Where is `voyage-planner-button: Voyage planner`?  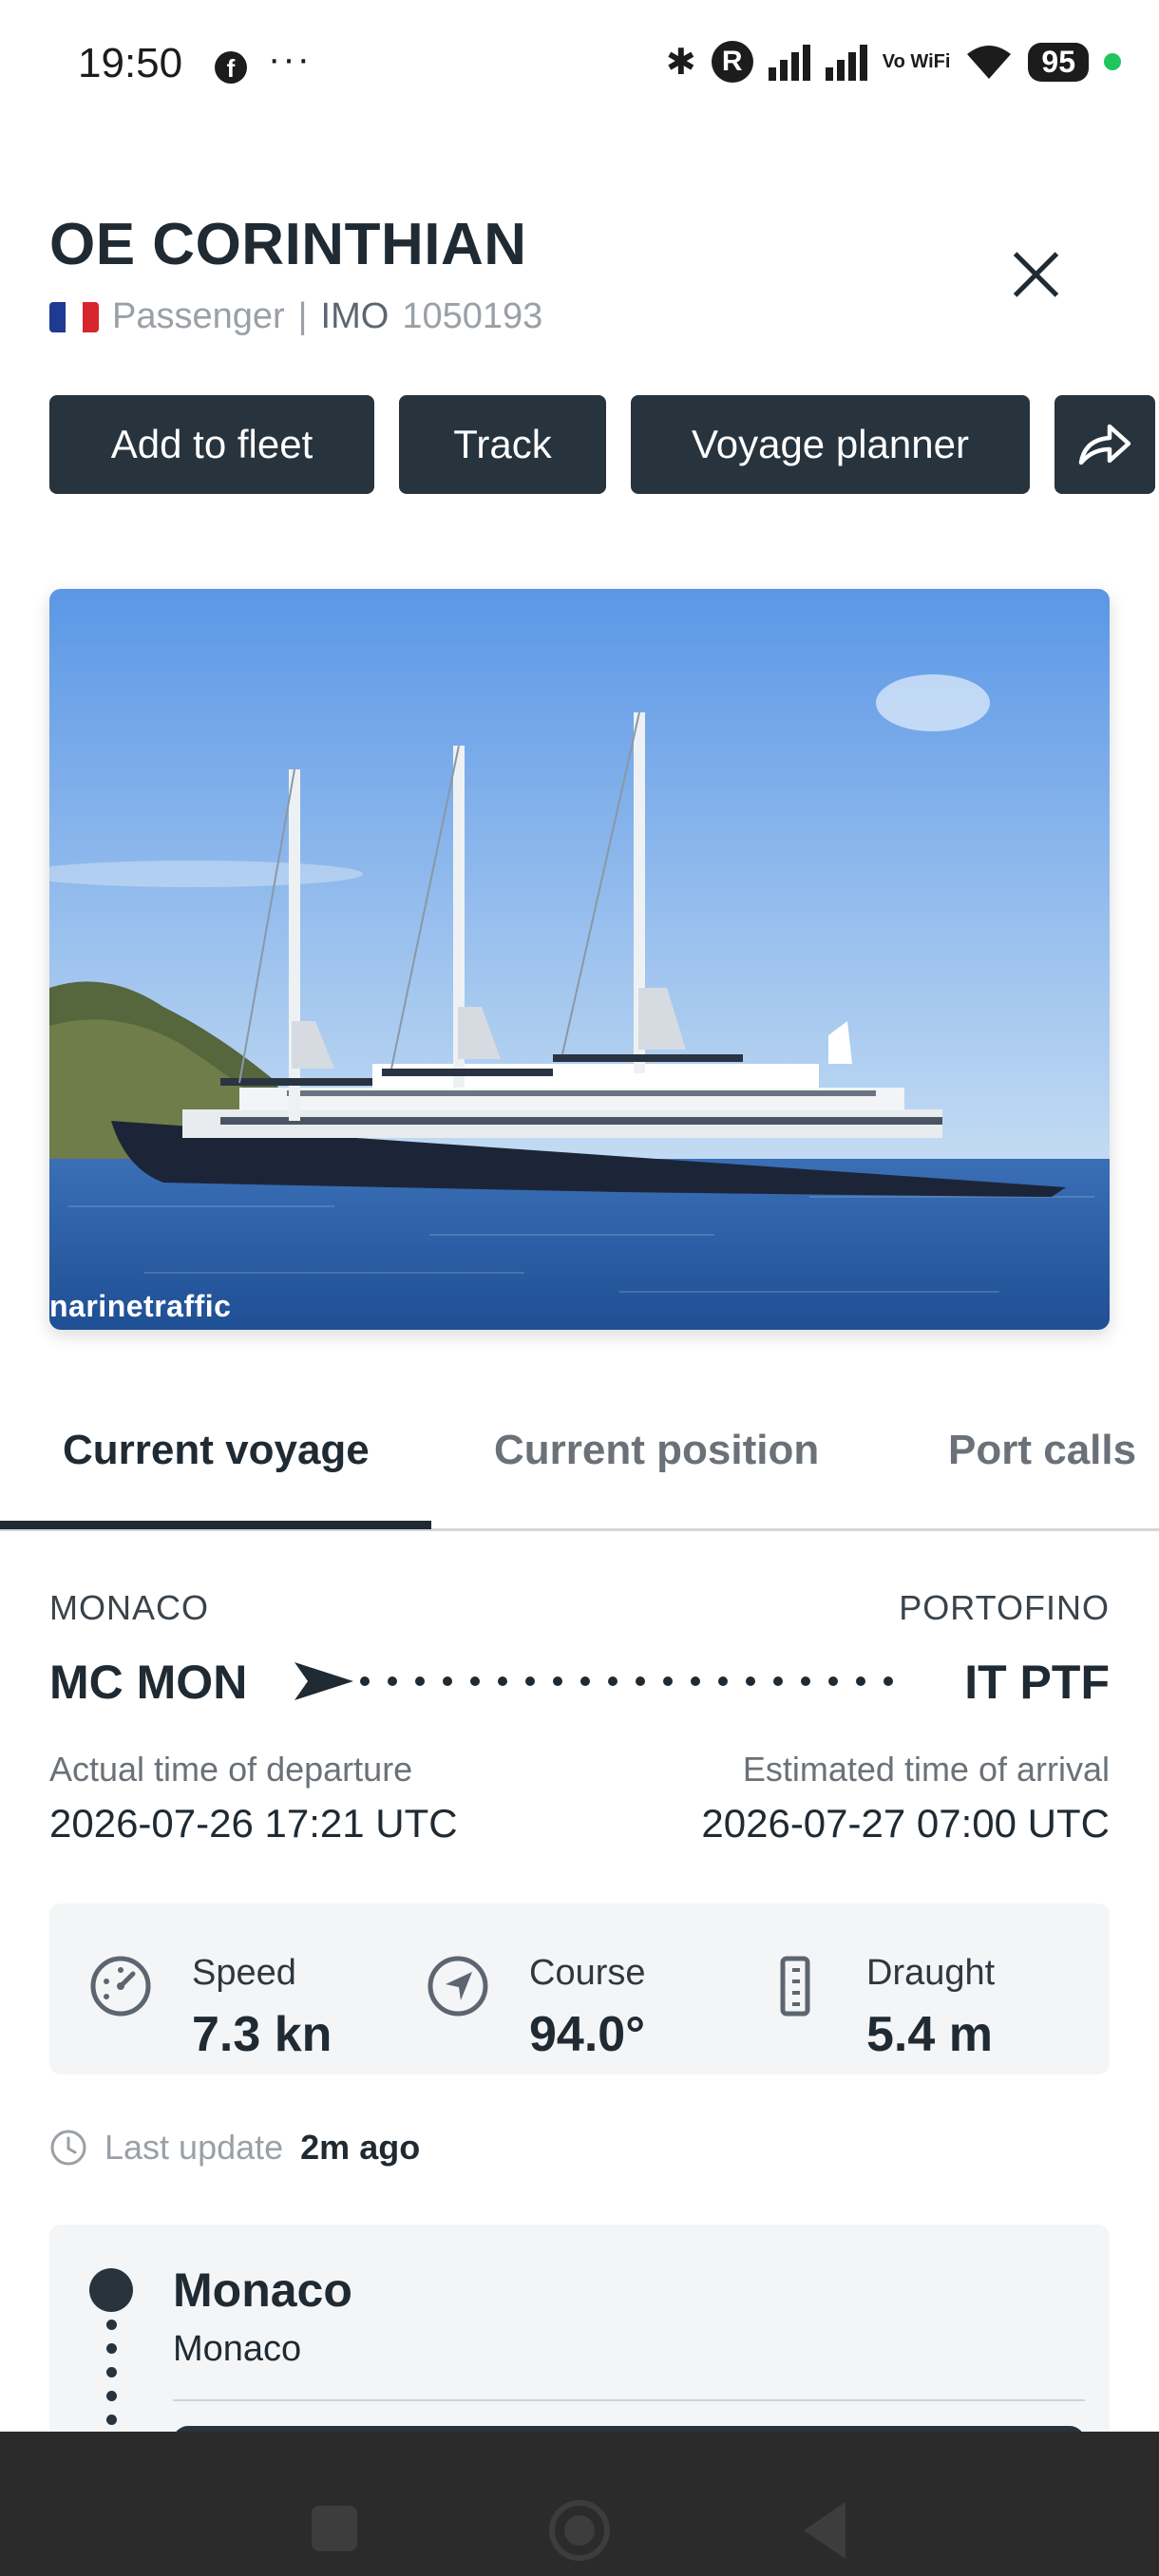 voyage-planner-button: Voyage planner is located at coordinates (830, 444).